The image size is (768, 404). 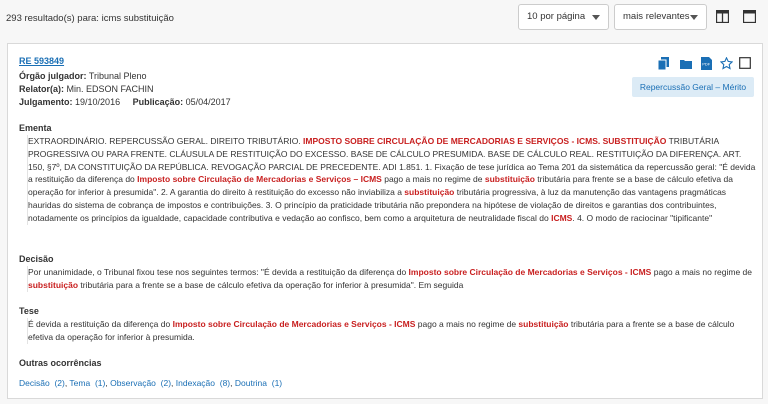 I want to click on sort-order-value: mais relevantes, so click(x=656, y=16).